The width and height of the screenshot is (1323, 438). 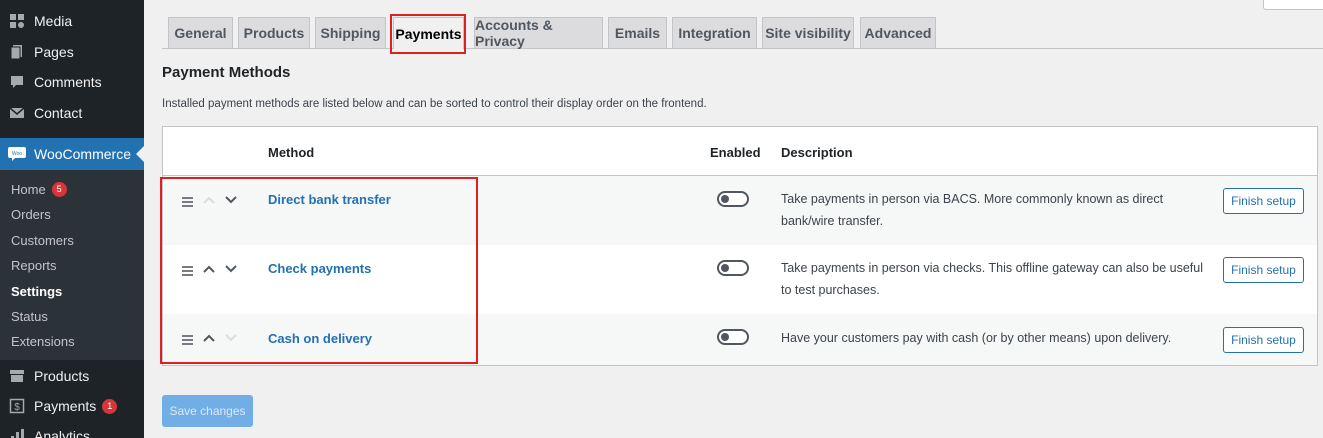 I want to click on tab-products: Products, so click(x=274, y=32).